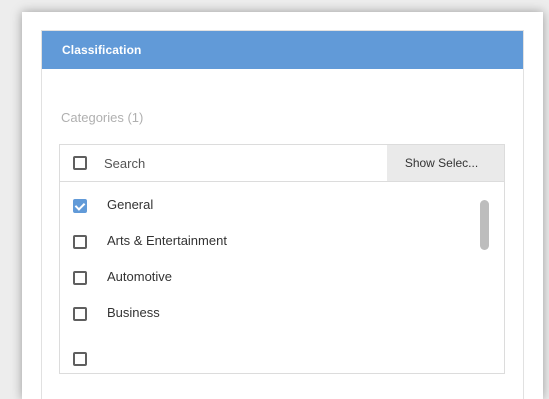 The height and width of the screenshot is (399, 549). I want to click on list-item-label: General, so click(130, 204).